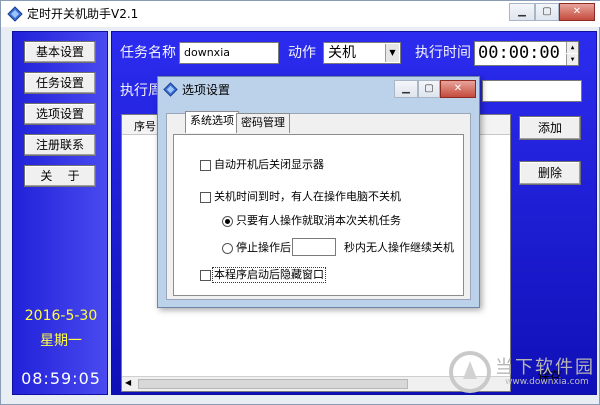 Image resolution: width=600 pixels, height=405 pixels. Describe the element at coordinates (470, 372) in the screenshot. I see `watermark-logo-icon` at that location.